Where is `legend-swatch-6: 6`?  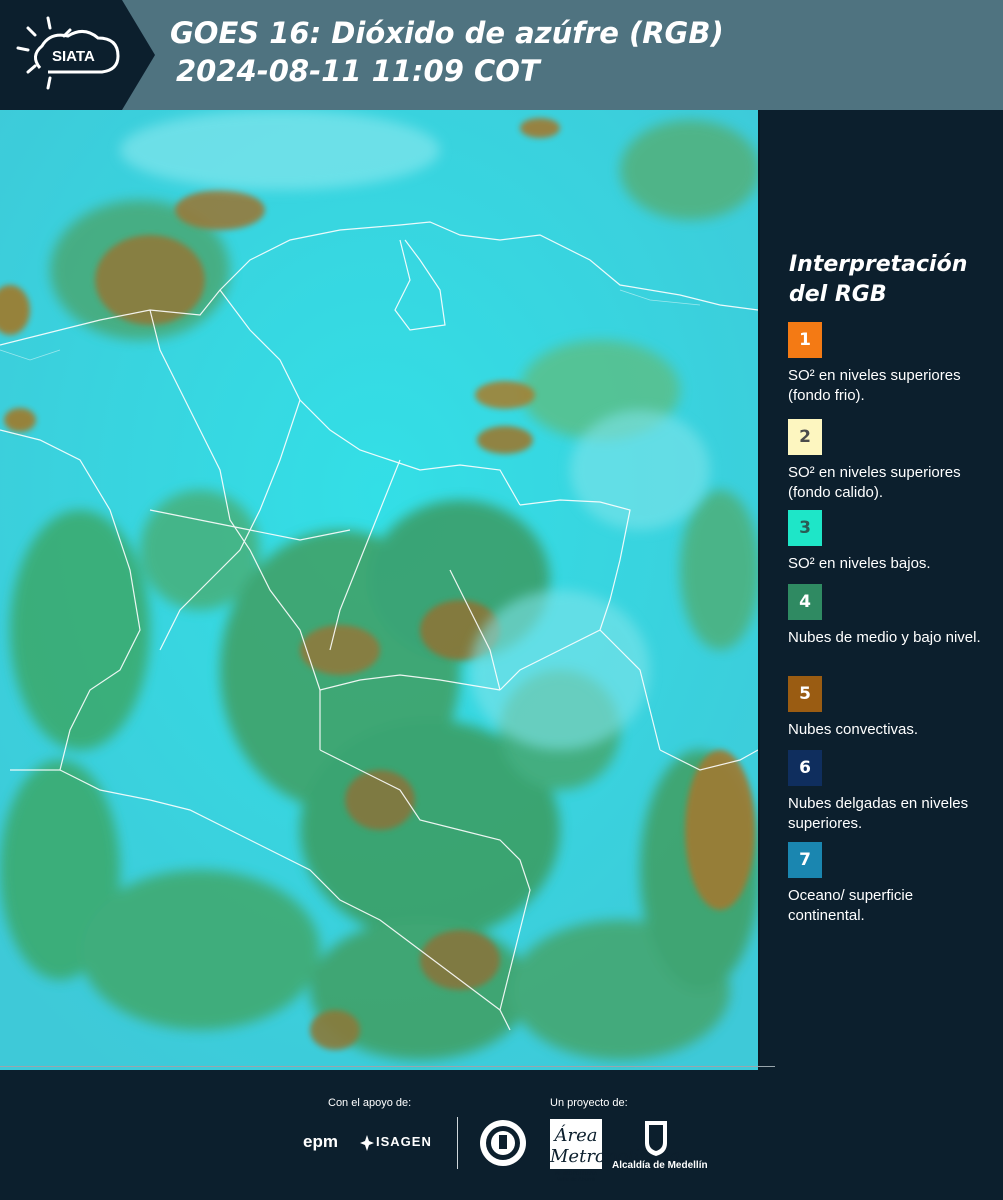 legend-swatch-6: 6 is located at coordinates (805, 768).